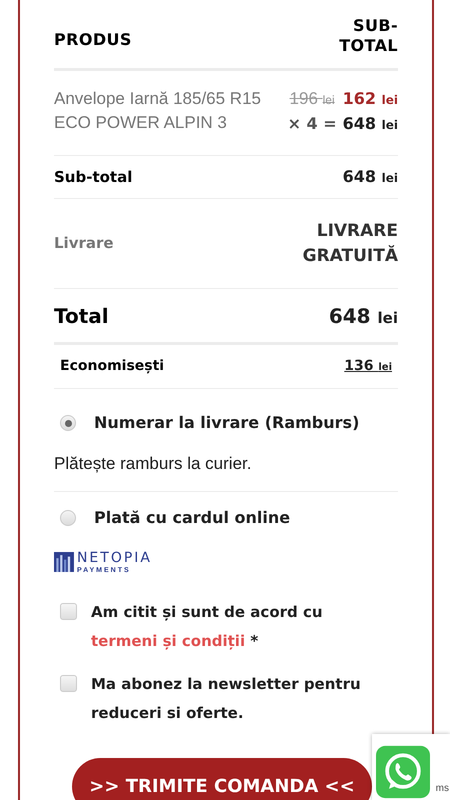 The image size is (450, 800). I want to click on row-value: 136 lei, so click(368, 366).